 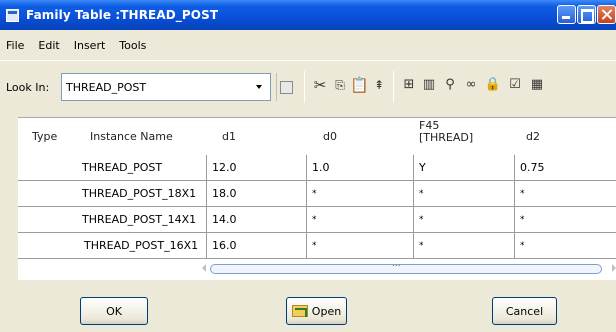 What do you see at coordinates (221, 245) in the screenshot?
I see `cell-d1: 16.0` at bounding box center [221, 245].